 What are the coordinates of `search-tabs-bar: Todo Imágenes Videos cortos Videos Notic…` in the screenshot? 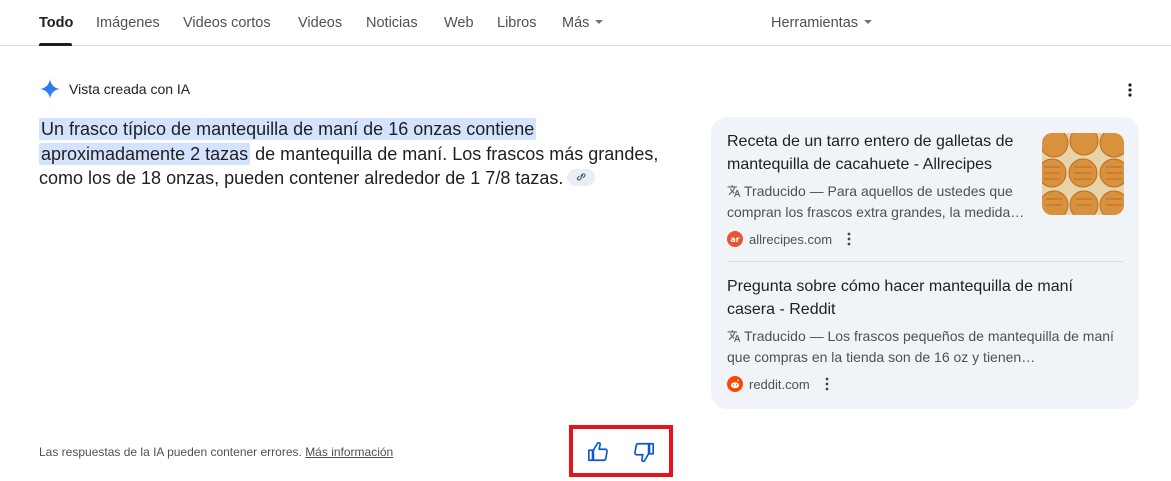 It's located at (585, 23).